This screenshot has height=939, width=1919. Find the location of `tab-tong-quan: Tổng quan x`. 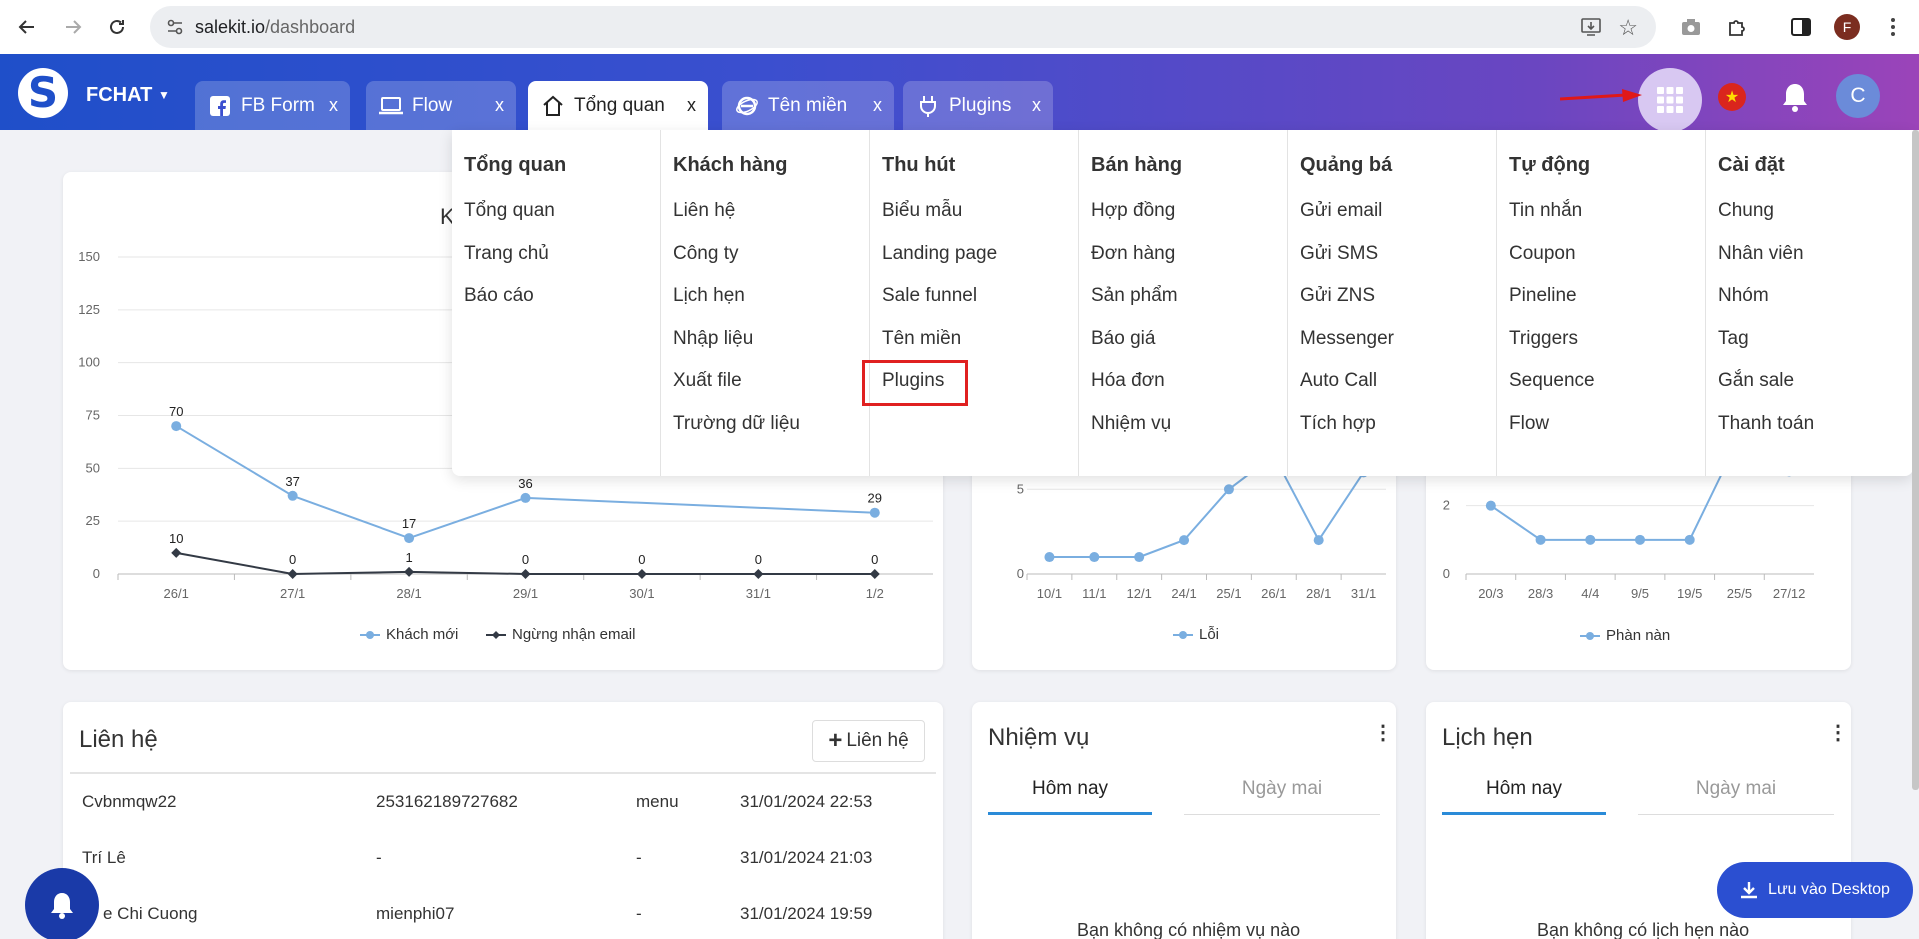

tab-tong-quan: Tổng quan x is located at coordinates (618, 105).